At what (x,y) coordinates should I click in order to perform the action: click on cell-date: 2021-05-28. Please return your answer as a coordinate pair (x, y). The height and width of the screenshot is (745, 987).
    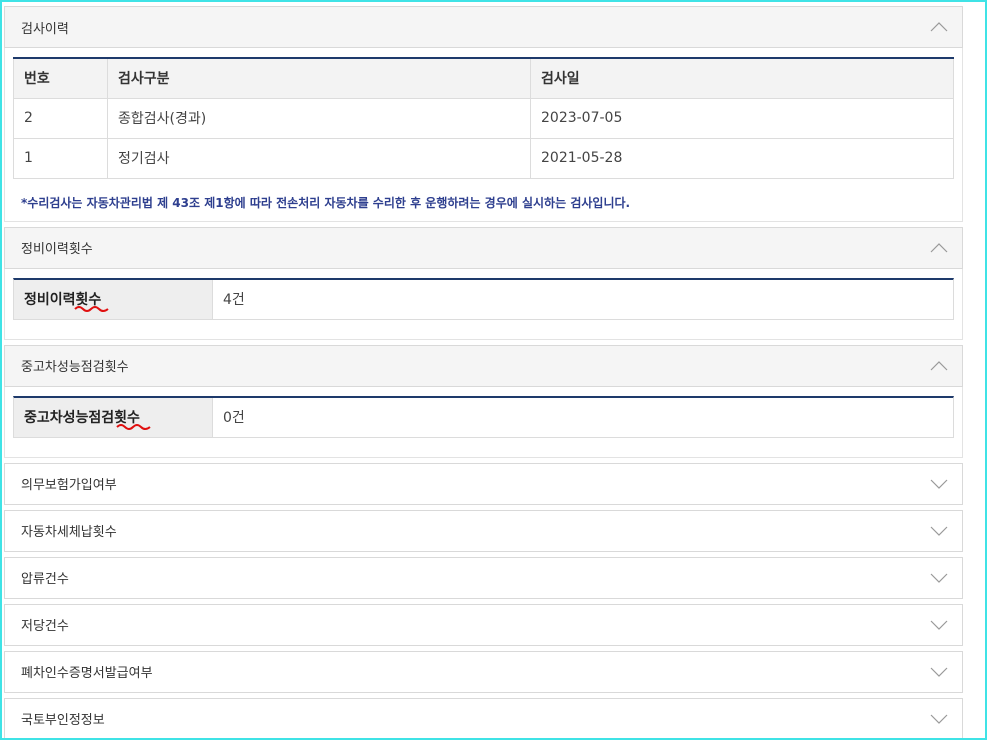
    Looking at the image, I should click on (742, 158).